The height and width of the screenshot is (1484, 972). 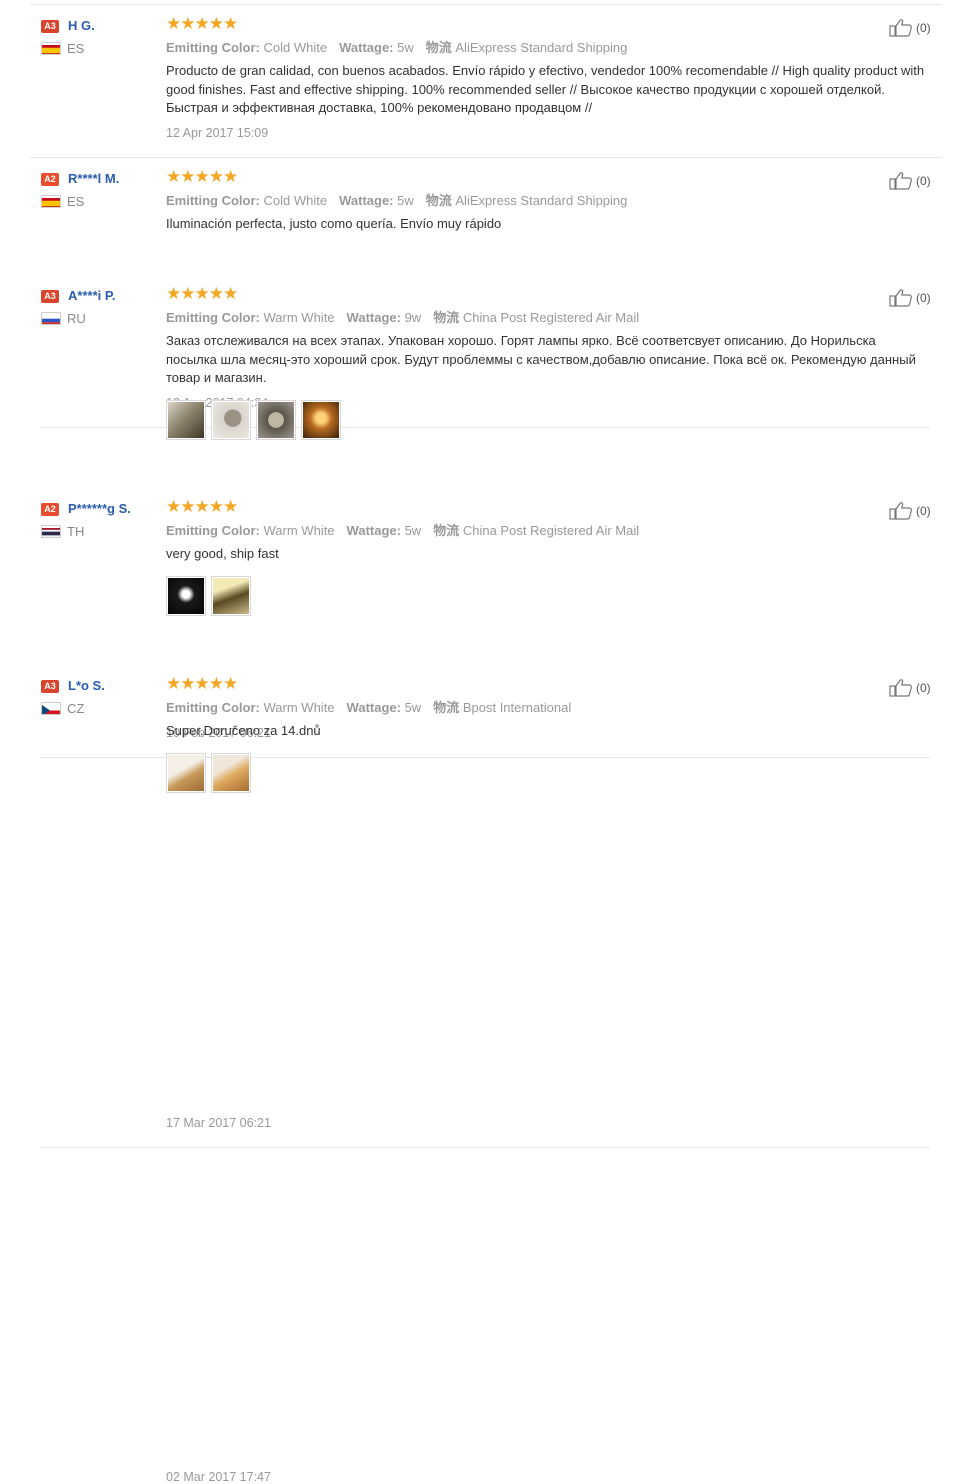 I want to click on review-date: 12 Apr 2017 15:09, so click(x=217, y=133).